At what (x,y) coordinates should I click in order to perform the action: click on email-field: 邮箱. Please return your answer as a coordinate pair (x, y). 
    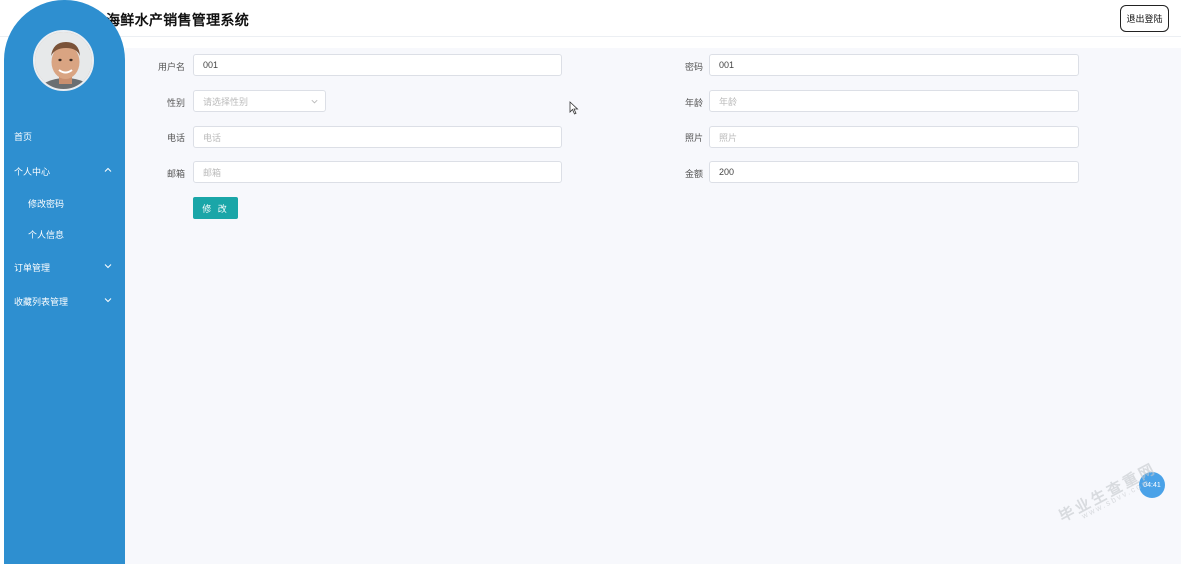
    Looking at the image, I should click on (377, 172).